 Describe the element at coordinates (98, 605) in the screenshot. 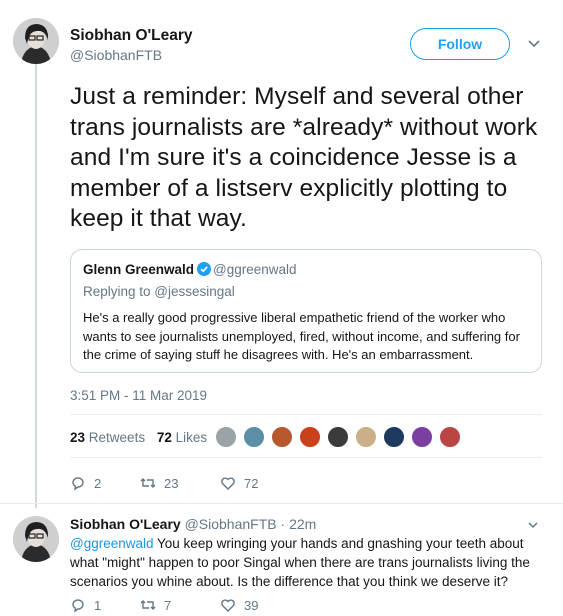

I see `reply-count: 1` at that location.